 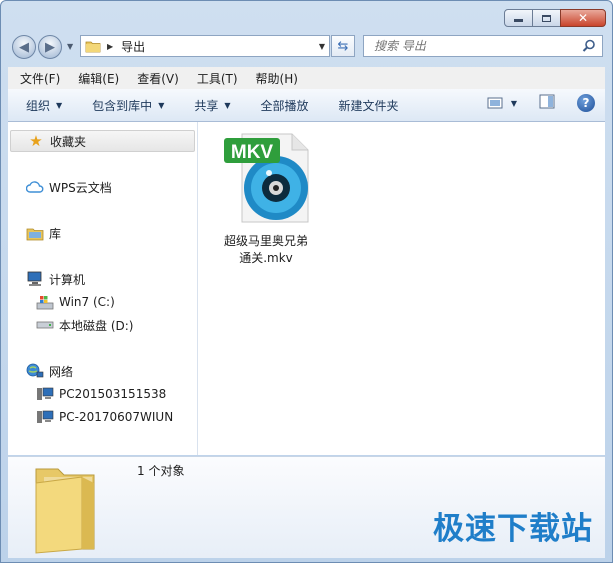 What do you see at coordinates (535, 103) in the screenshot?
I see `toolbar-right-group: ▼ ?` at bounding box center [535, 103].